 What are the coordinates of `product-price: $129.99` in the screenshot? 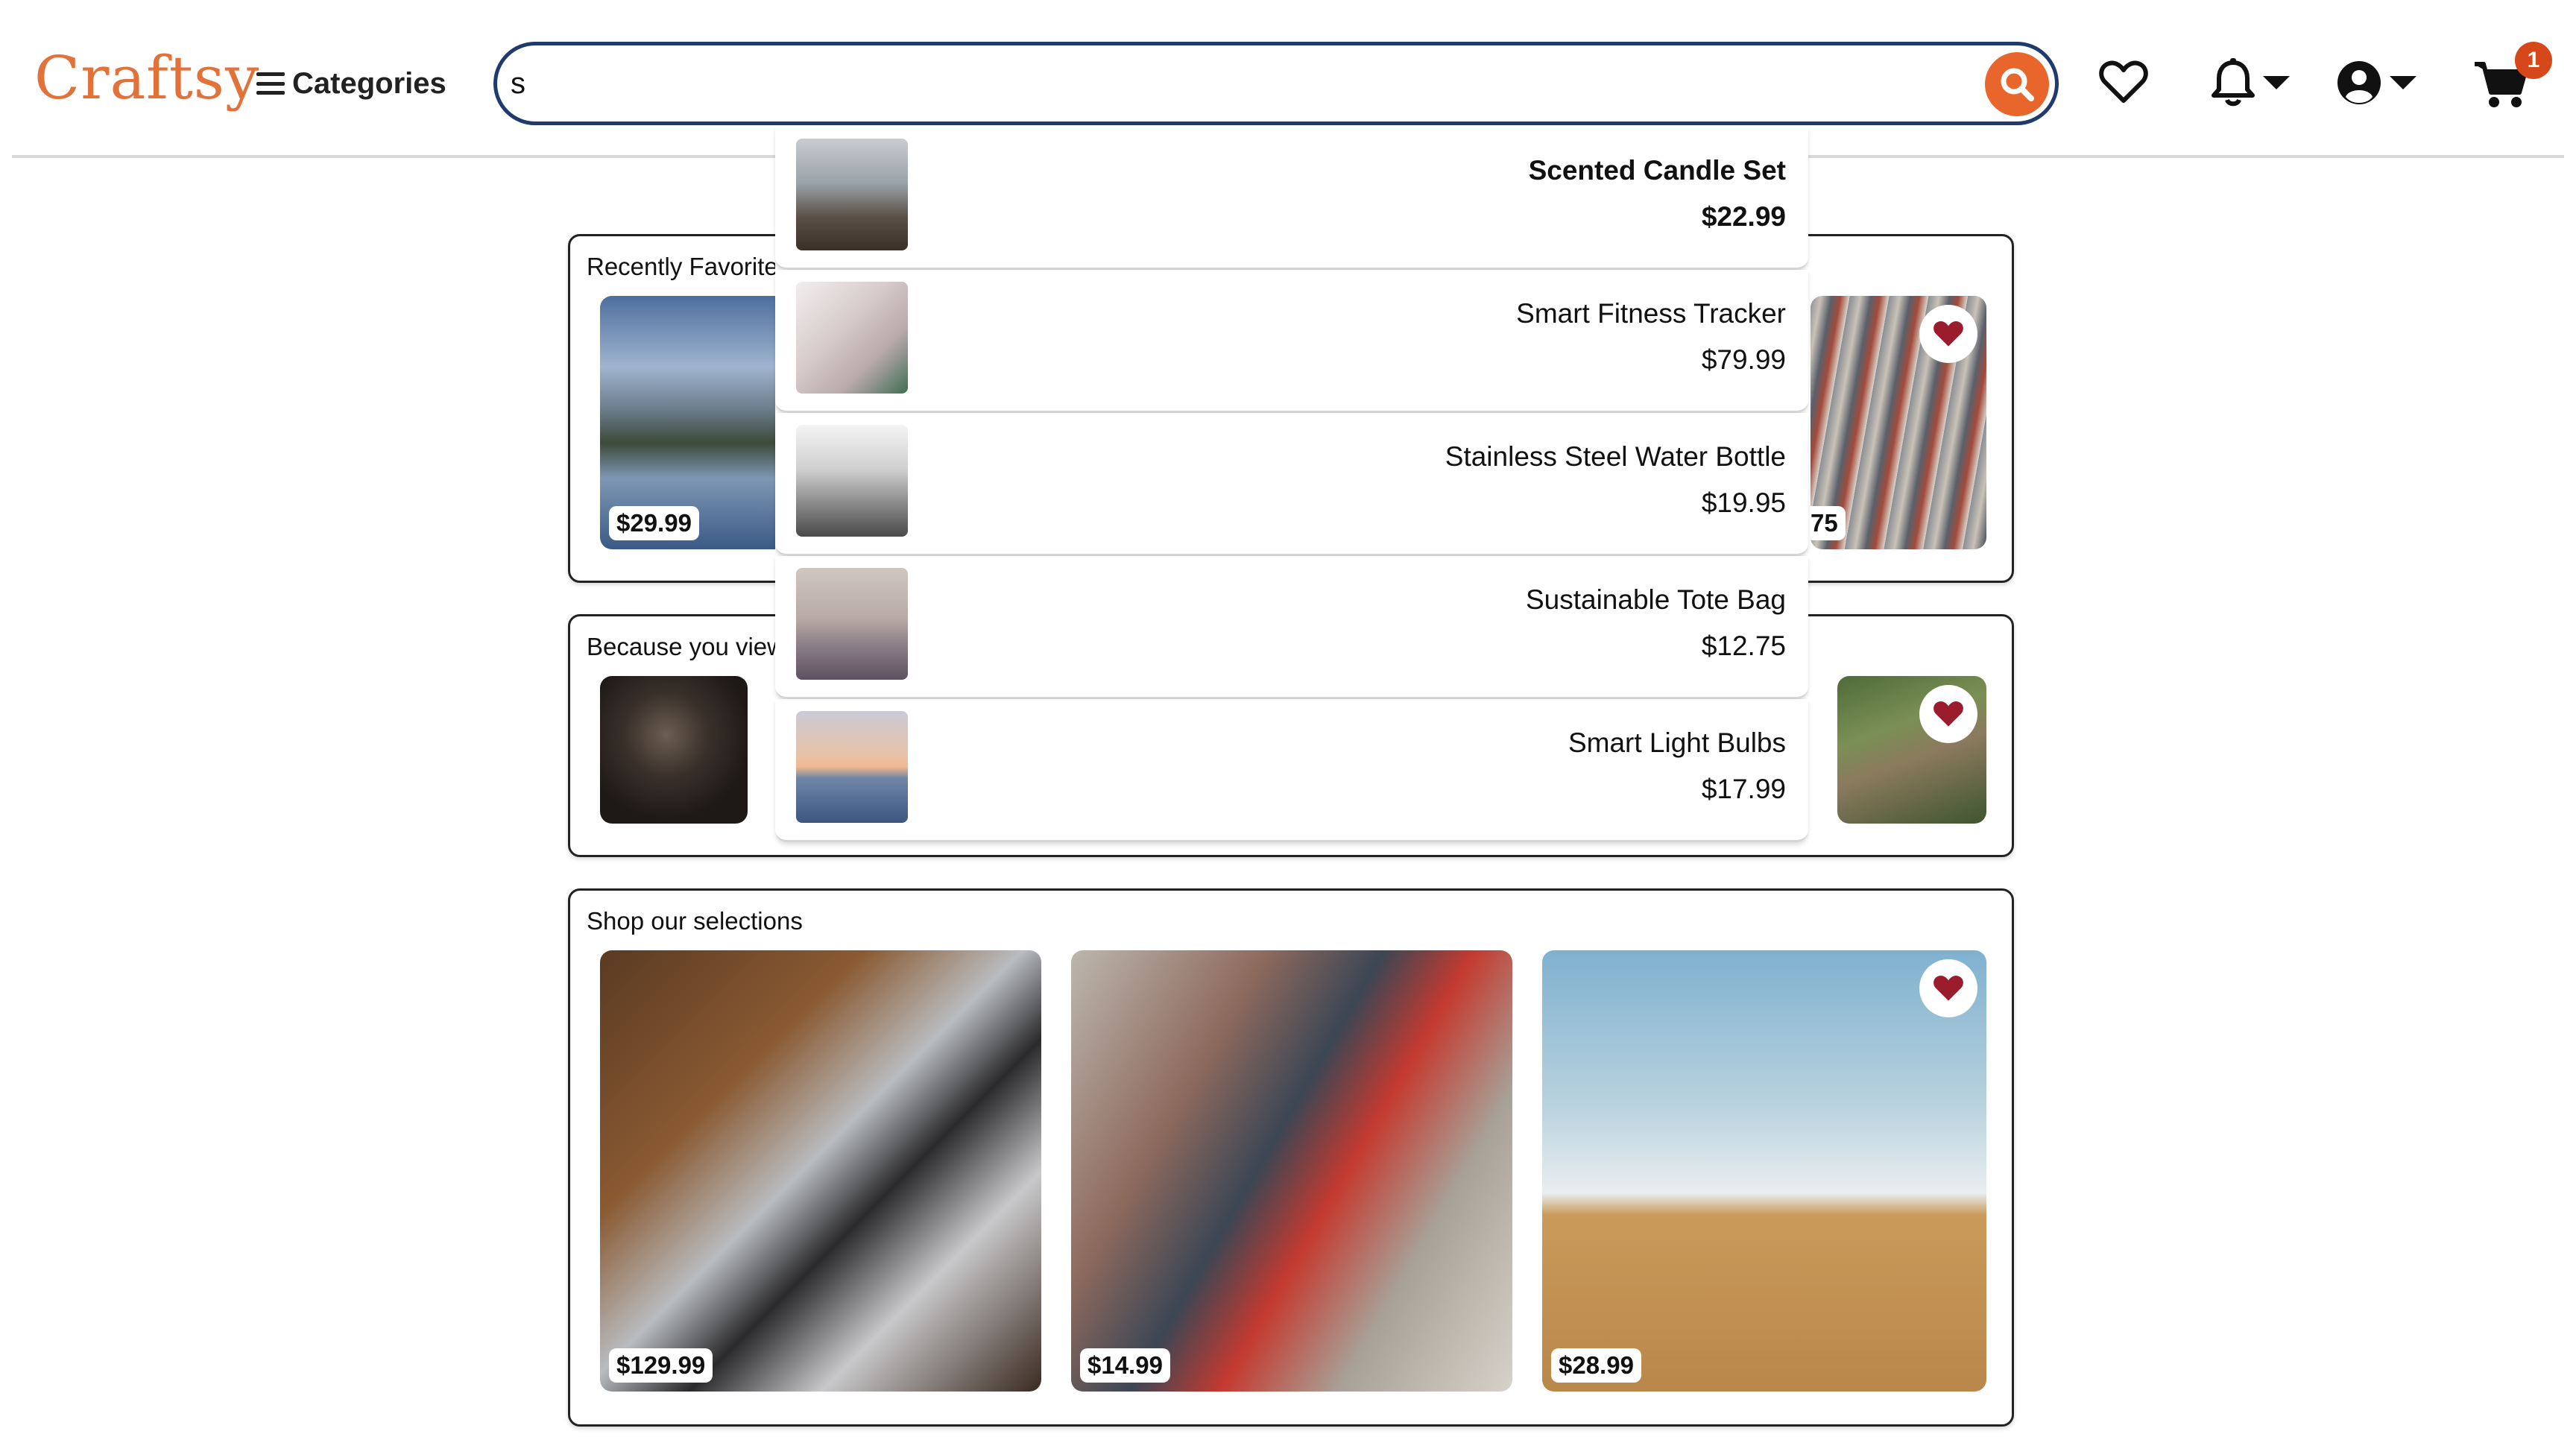 It's located at (661, 1366).